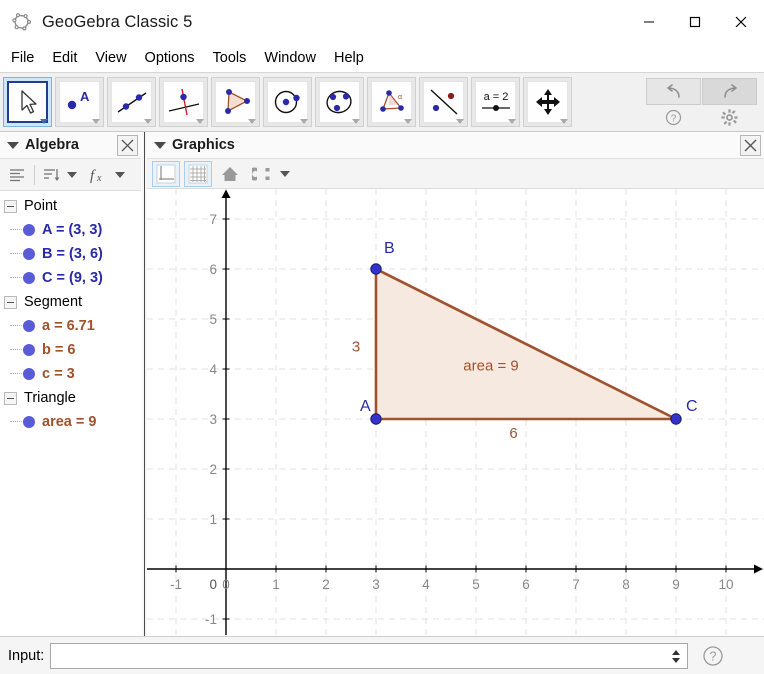 The height and width of the screenshot is (674, 764). What do you see at coordinates (285, 173) in the screenshot?
I see `snap-dropdown-caret-icon` at bounding box center [285, 173].